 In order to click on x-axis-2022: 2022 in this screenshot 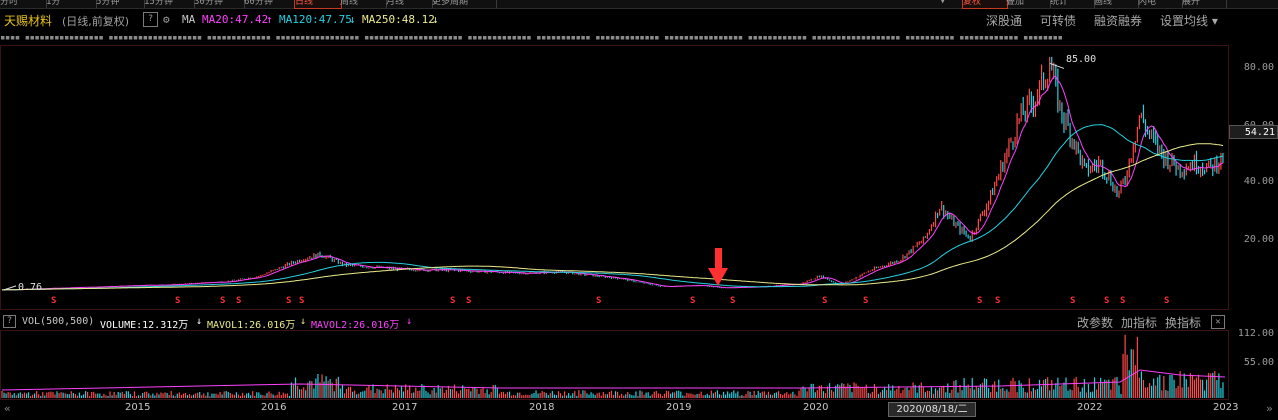, I will do `click(1090, 407)`.